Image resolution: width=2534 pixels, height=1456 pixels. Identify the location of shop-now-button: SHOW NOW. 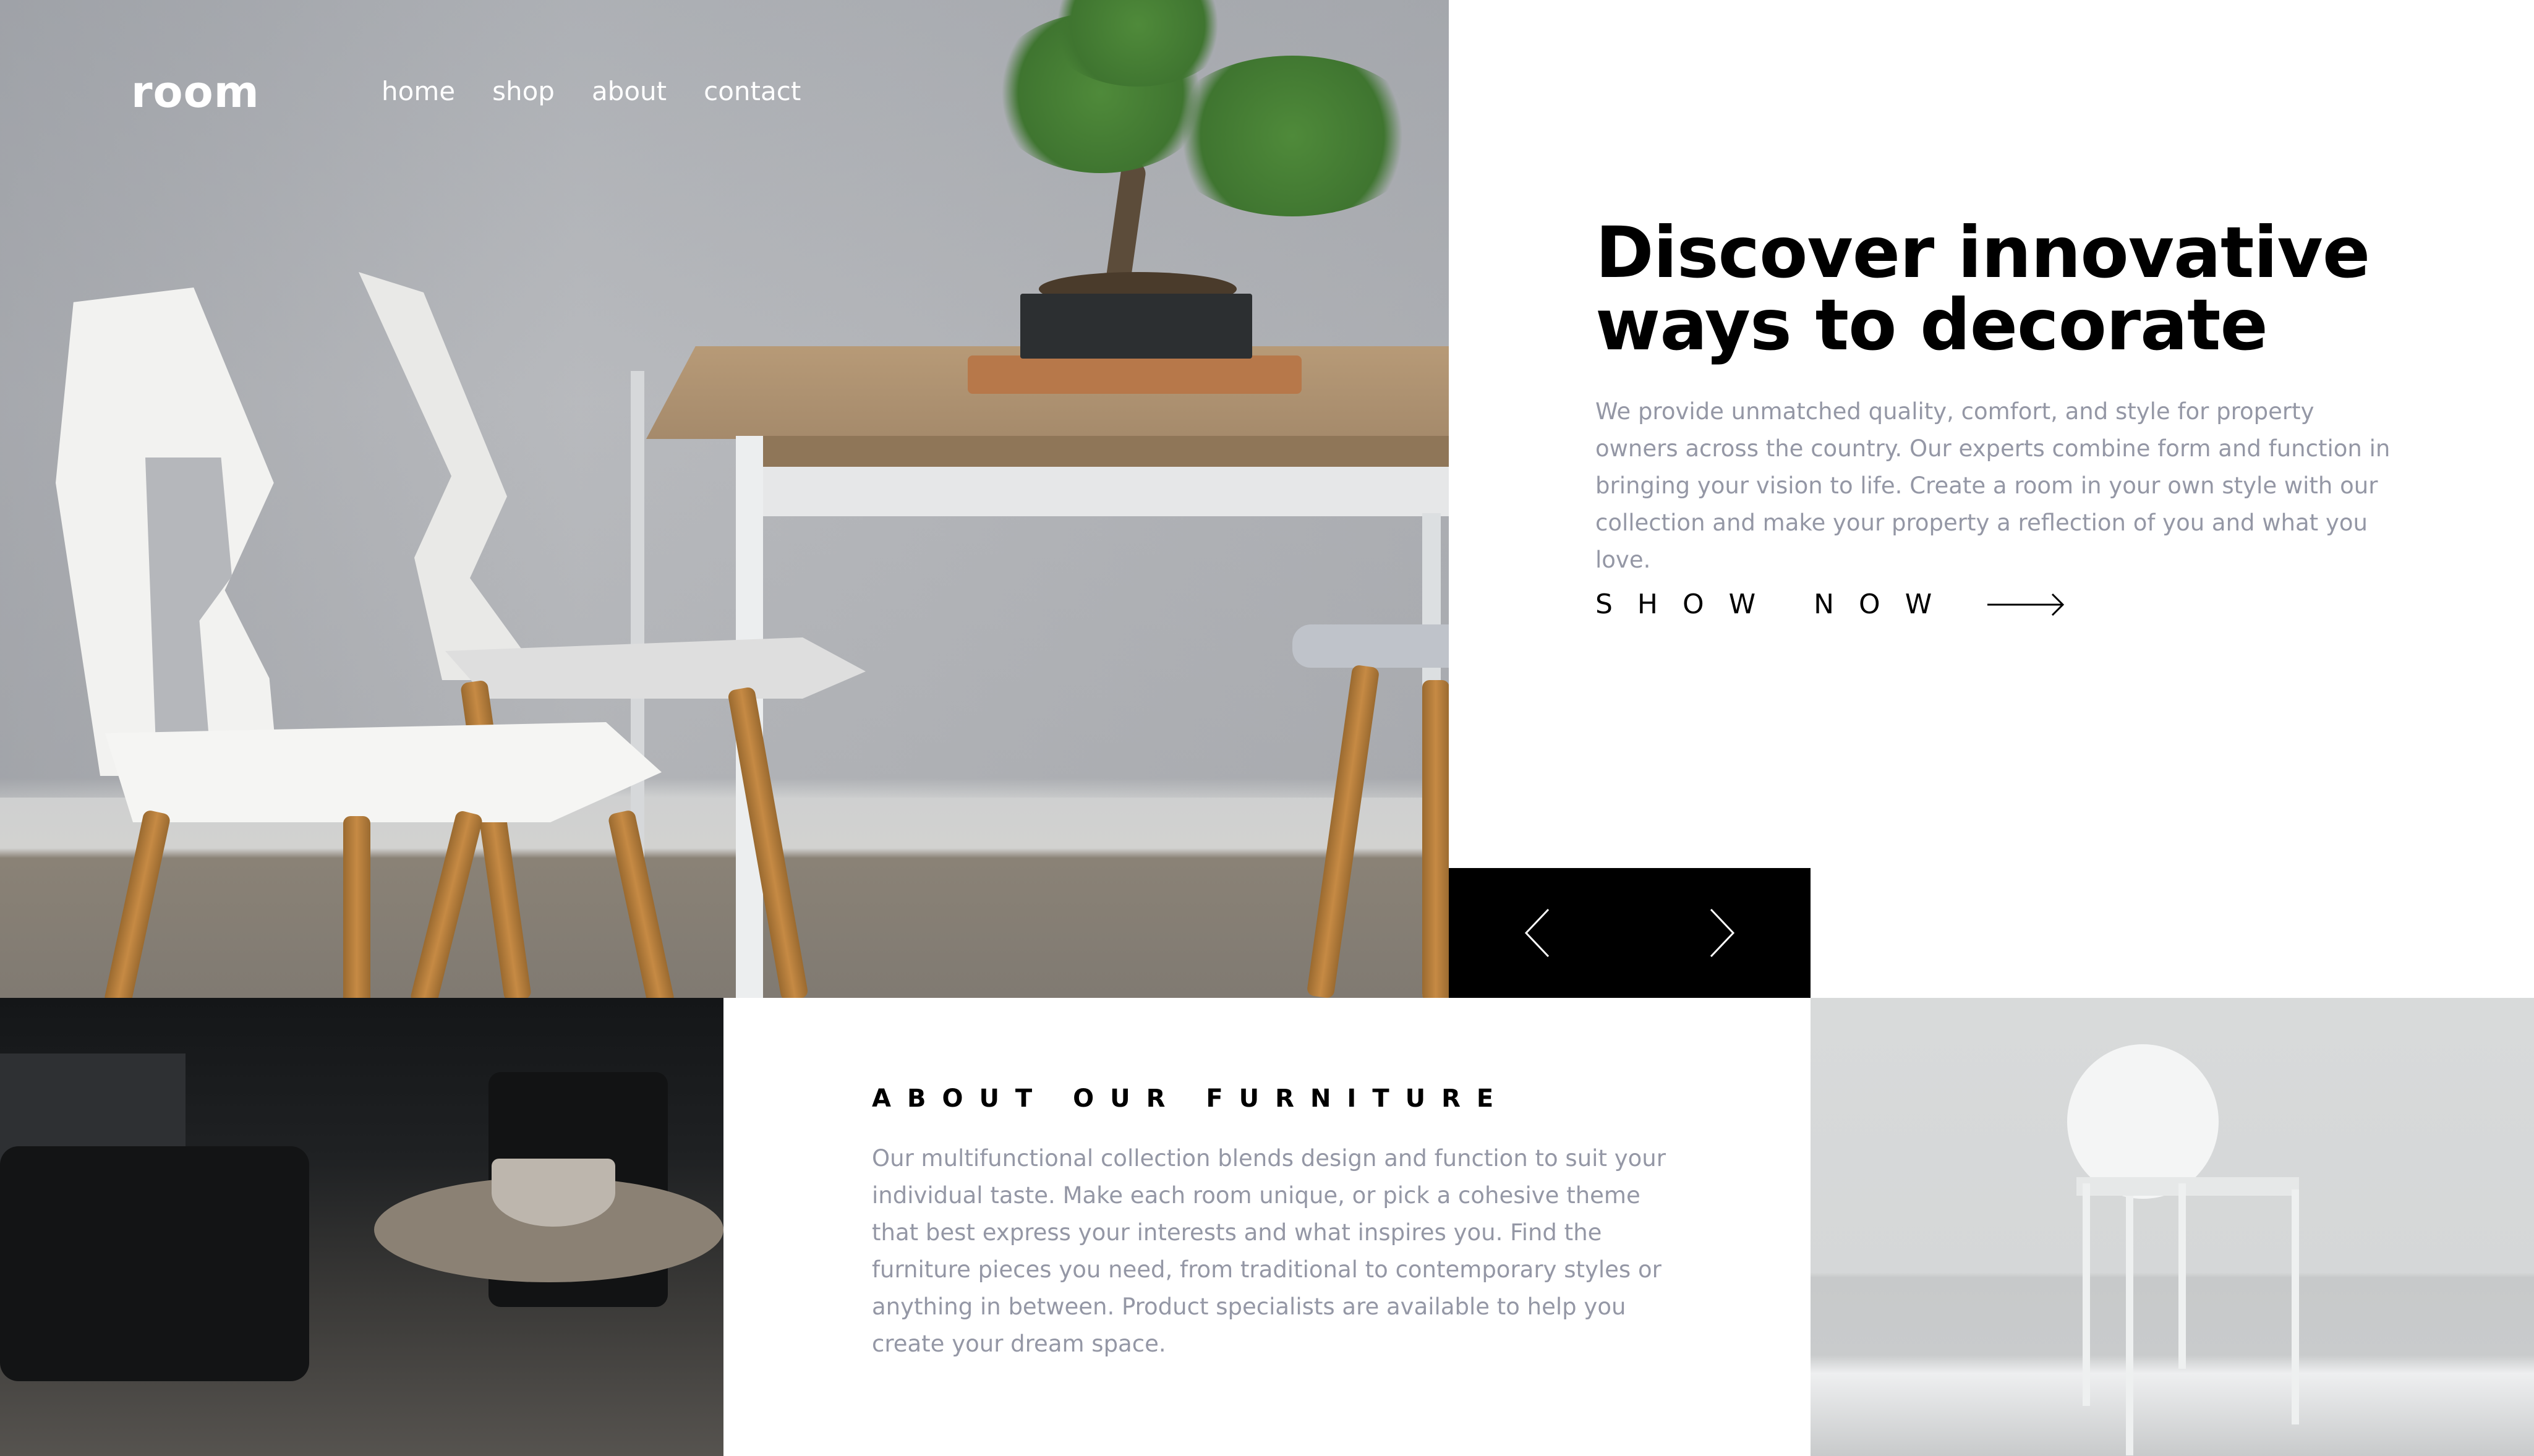
(1830, 604).